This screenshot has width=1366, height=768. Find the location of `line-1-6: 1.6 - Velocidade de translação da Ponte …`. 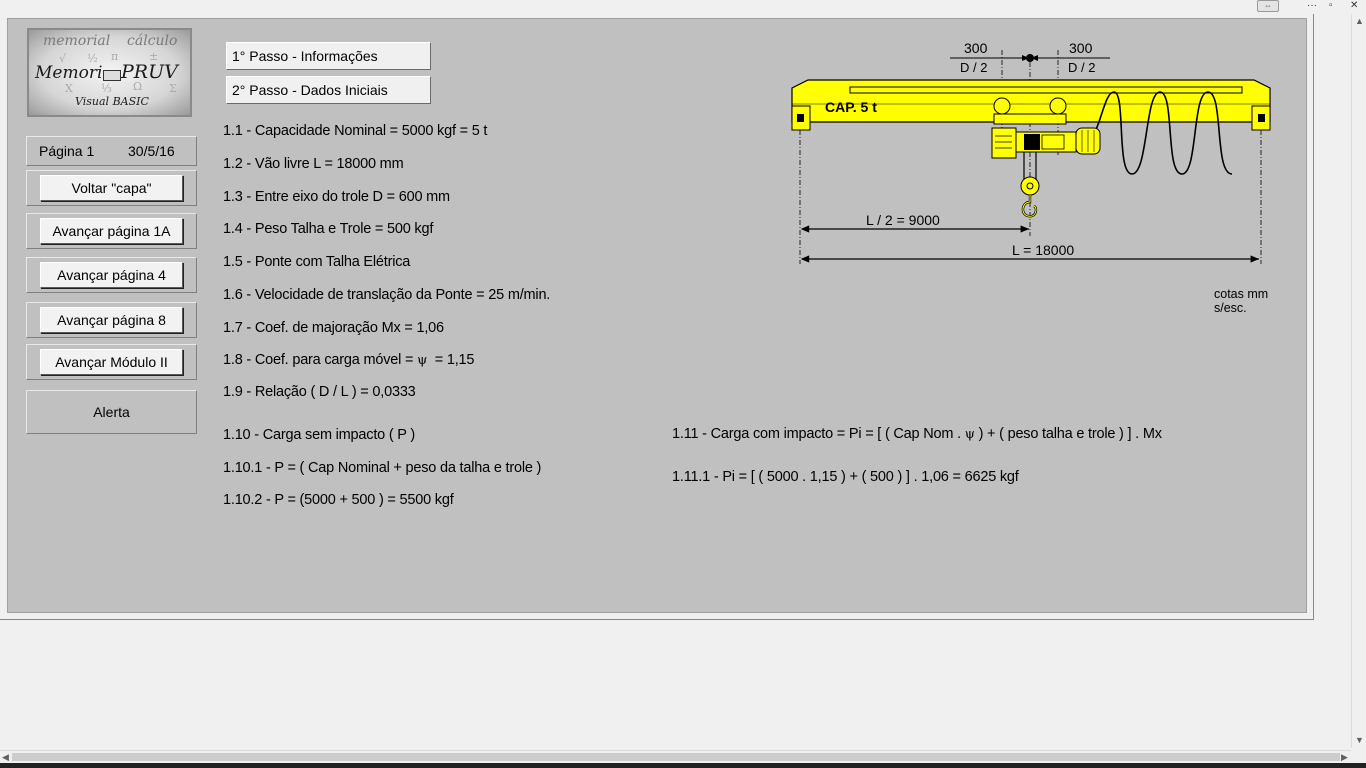

line-1-6: 1.6 - Velocidade de translação da Ponte … is located at coordinates (387, 295).